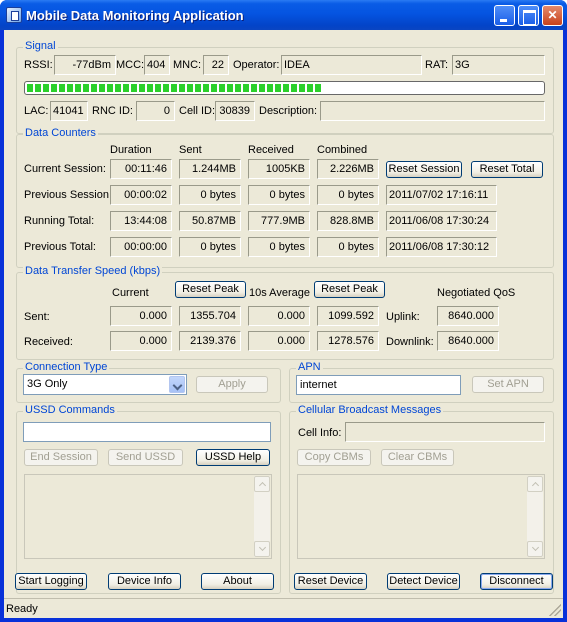 The width and height of the screenshot is (567, 622). What do you see at coordinates (235, 111) in the screenshot?
I see `cell-id-value: 30839` at bounding box center [235, 111].